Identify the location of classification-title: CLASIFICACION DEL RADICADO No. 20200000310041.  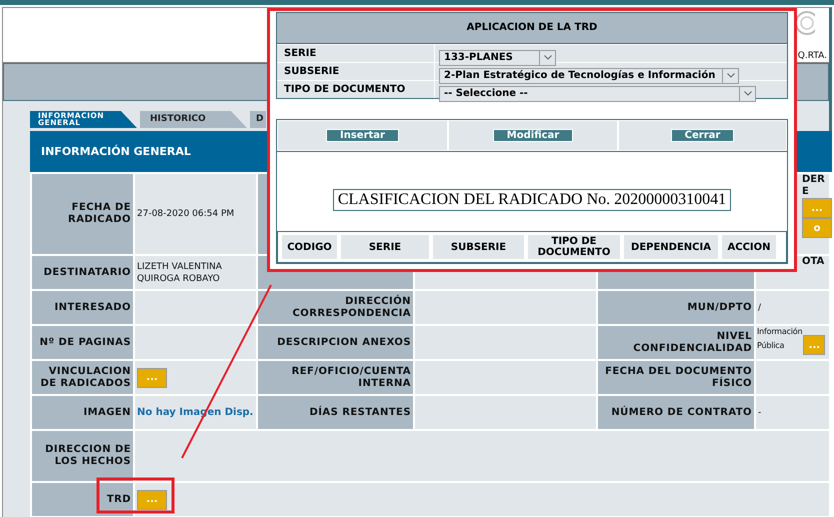
(532, 200).